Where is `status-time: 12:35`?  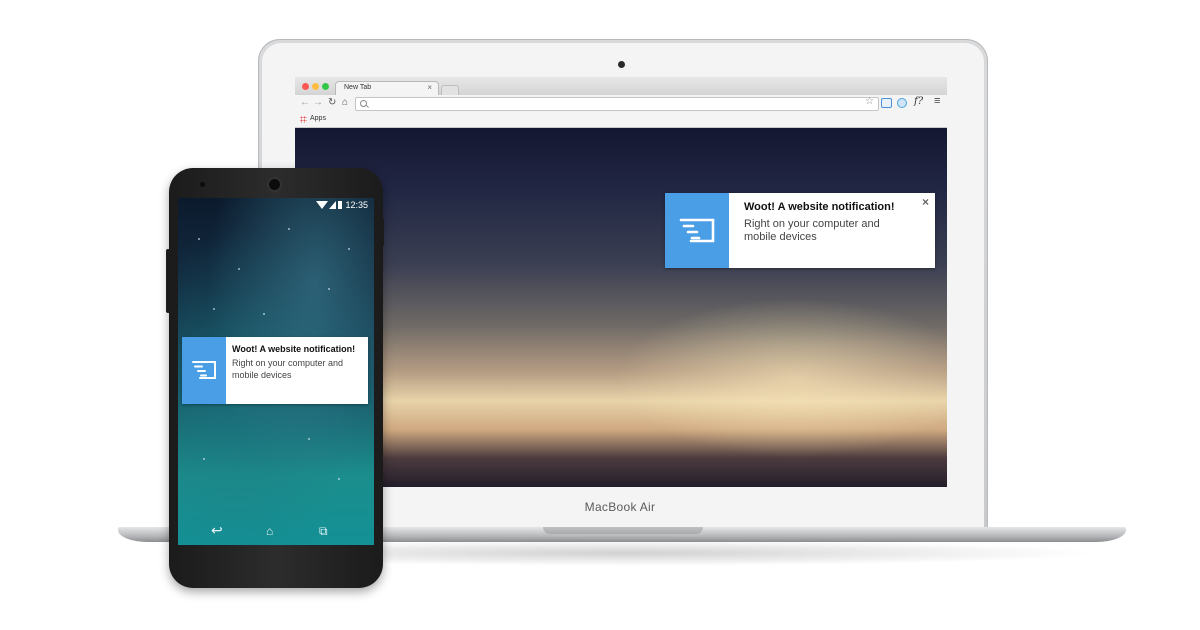
status-time: 12:35 is located at coordinates (356, 205).